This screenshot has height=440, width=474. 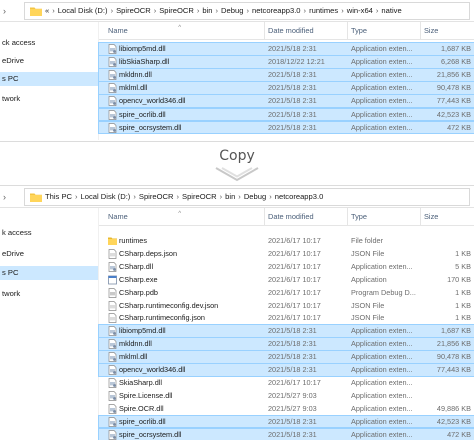 I want to click on file-size: 1 KB, so click(x=463, y=292).